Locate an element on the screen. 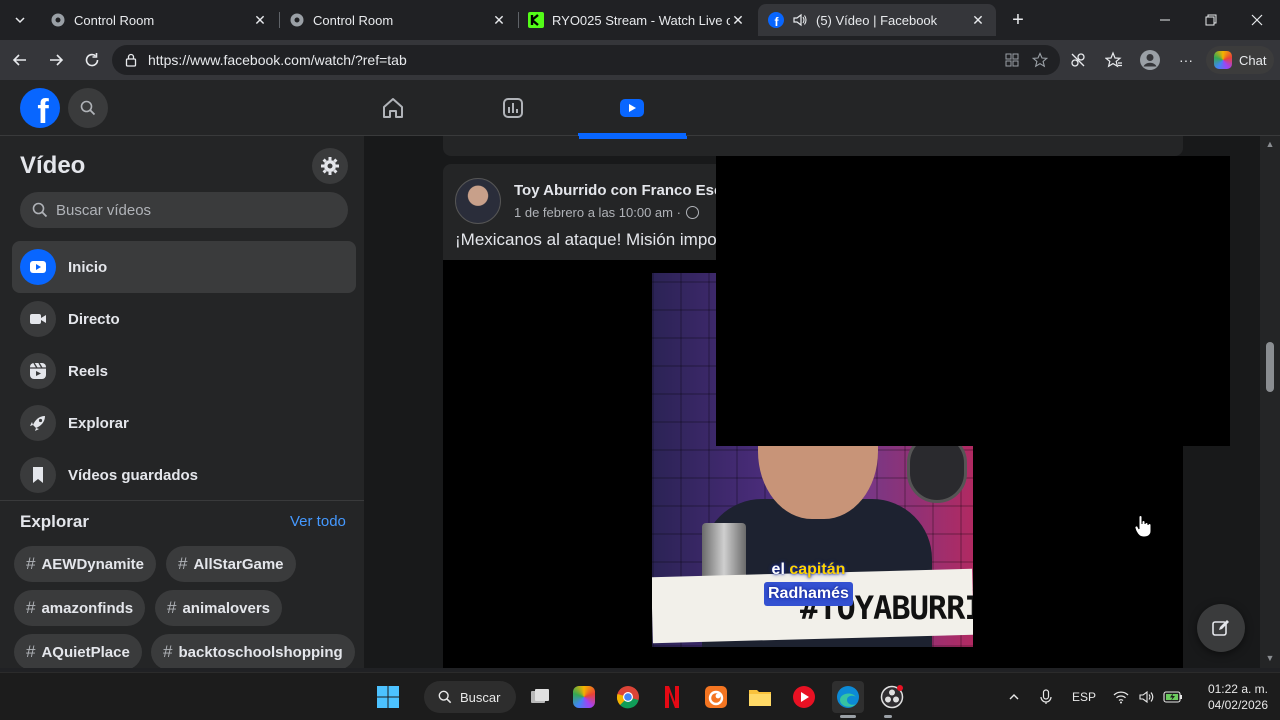 This screenshot has height=720, width=1280. battery-charging-icon is located at coordinates (1173, 697).